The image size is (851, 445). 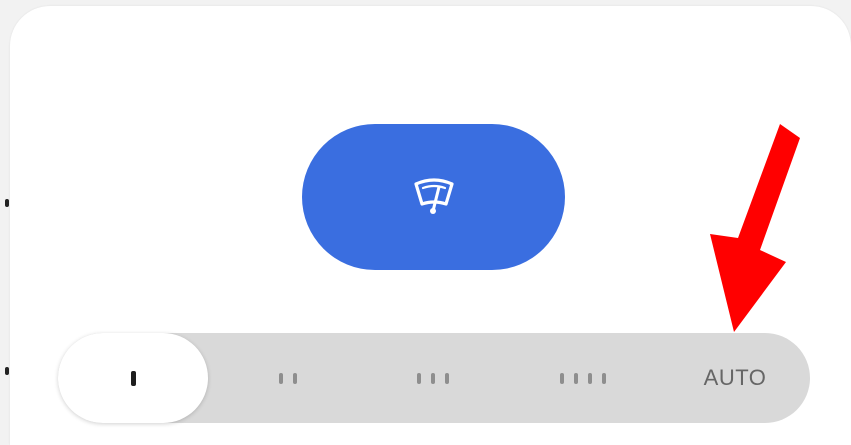 What do you see at coordinates (755, 228) in the screenshot?
I see `red-arrow-annotation` at bounding box center [755, 228].